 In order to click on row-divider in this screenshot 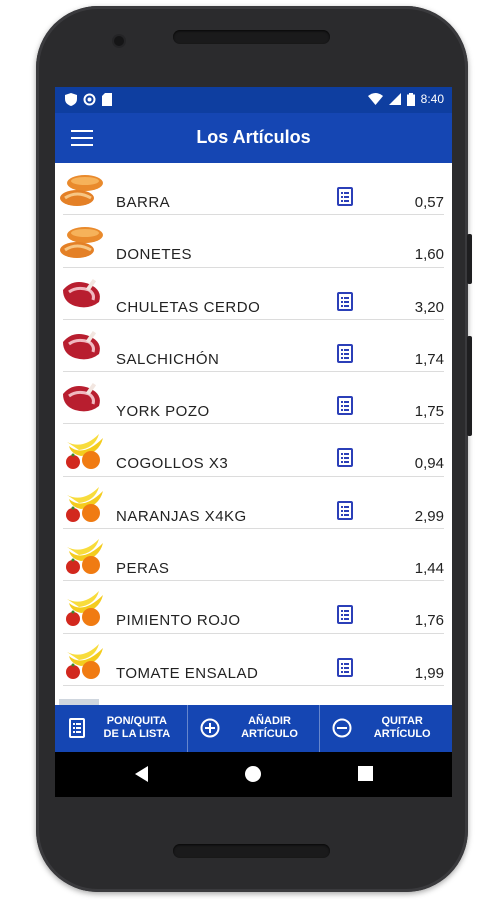, I will do `click(253, 685)`.